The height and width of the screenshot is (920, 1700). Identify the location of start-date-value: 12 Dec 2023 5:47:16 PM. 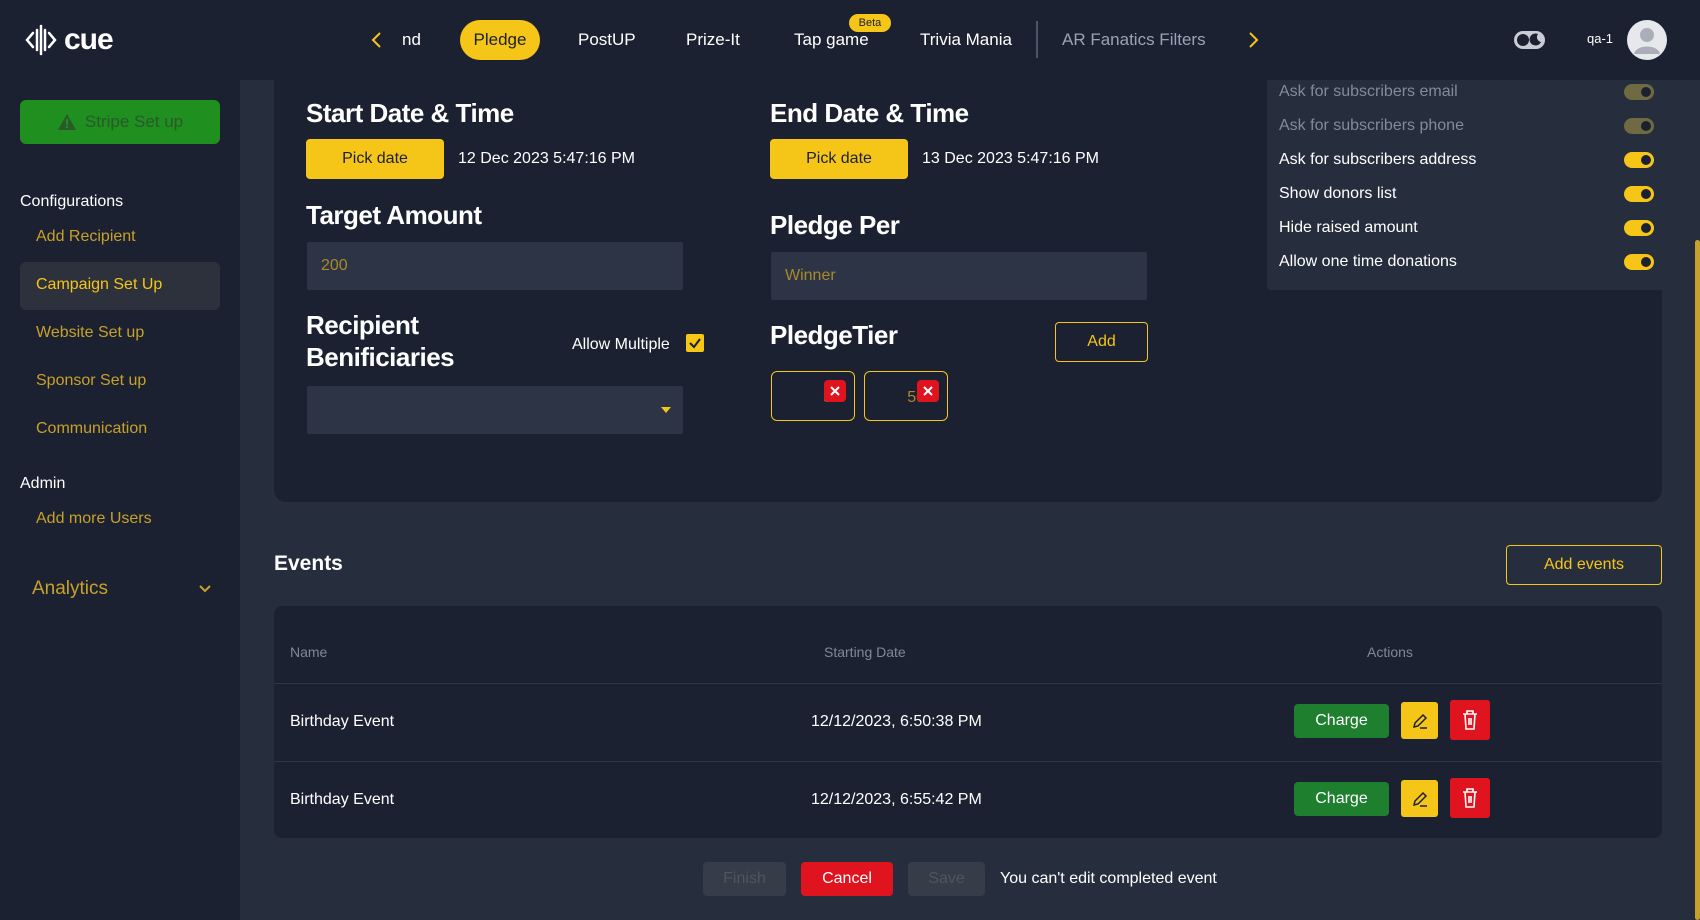
(547, 158).